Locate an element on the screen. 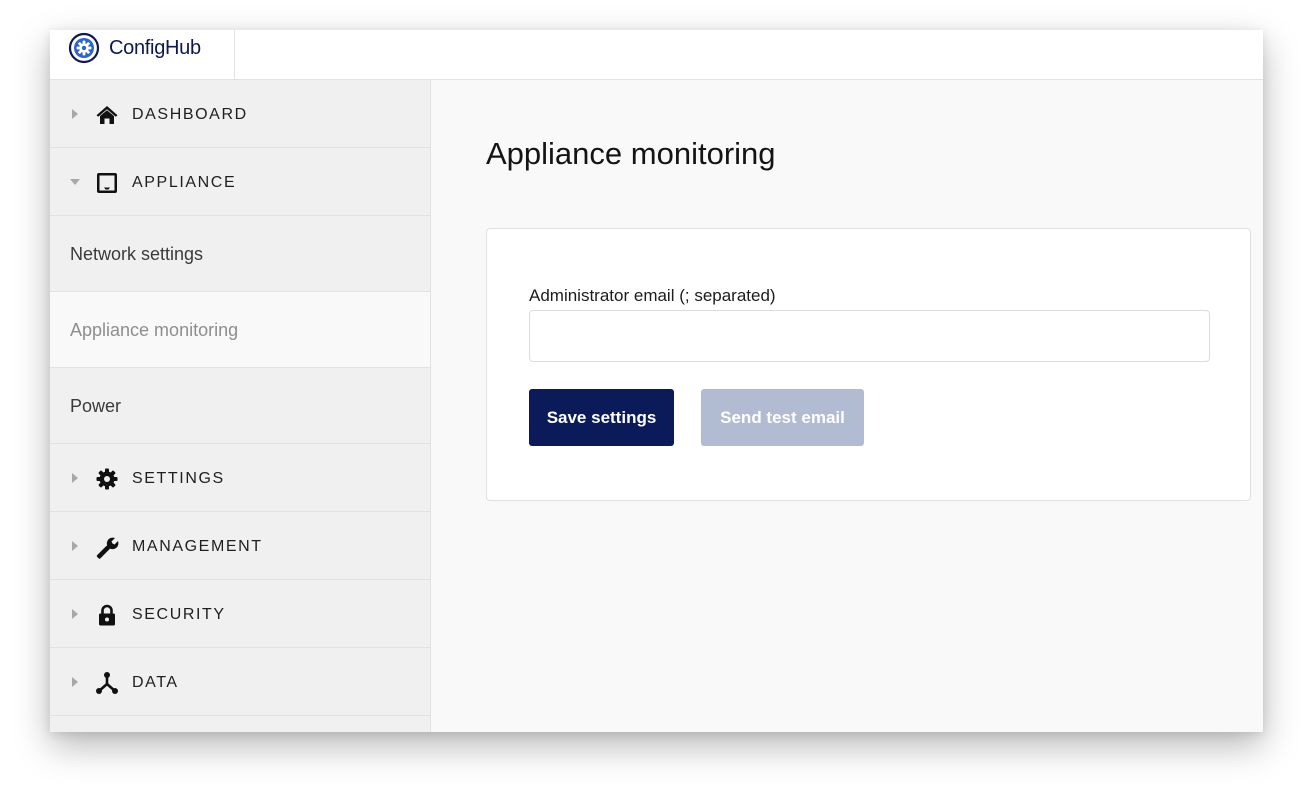 The width and height of the screenshot is (1313, 802). sidebar-section-label: SECURITY is located at coordinates (179, 614).